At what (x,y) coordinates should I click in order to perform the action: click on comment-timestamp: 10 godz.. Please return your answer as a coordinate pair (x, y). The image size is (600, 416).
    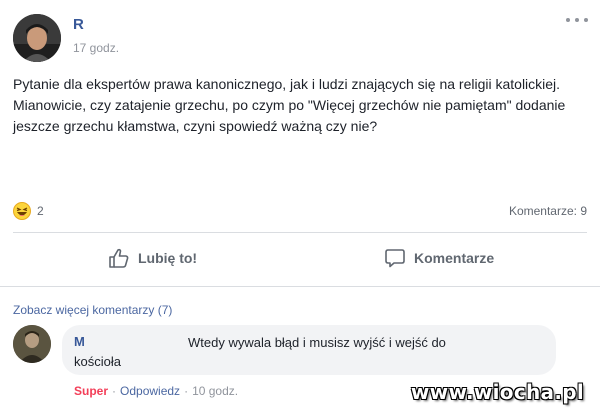
    Looking at the image, I should click on (215, 391).